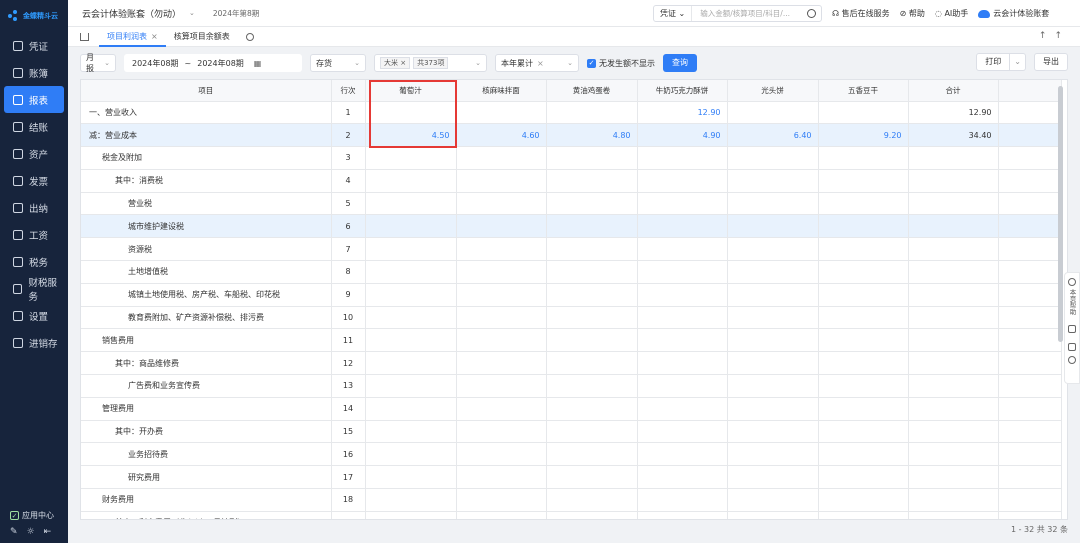 The image size is (1080, 543). Describe the element at coordinates (682, 91) in the screenshot. I see `column-header: 牛奶巧克力酥饼` at that location.